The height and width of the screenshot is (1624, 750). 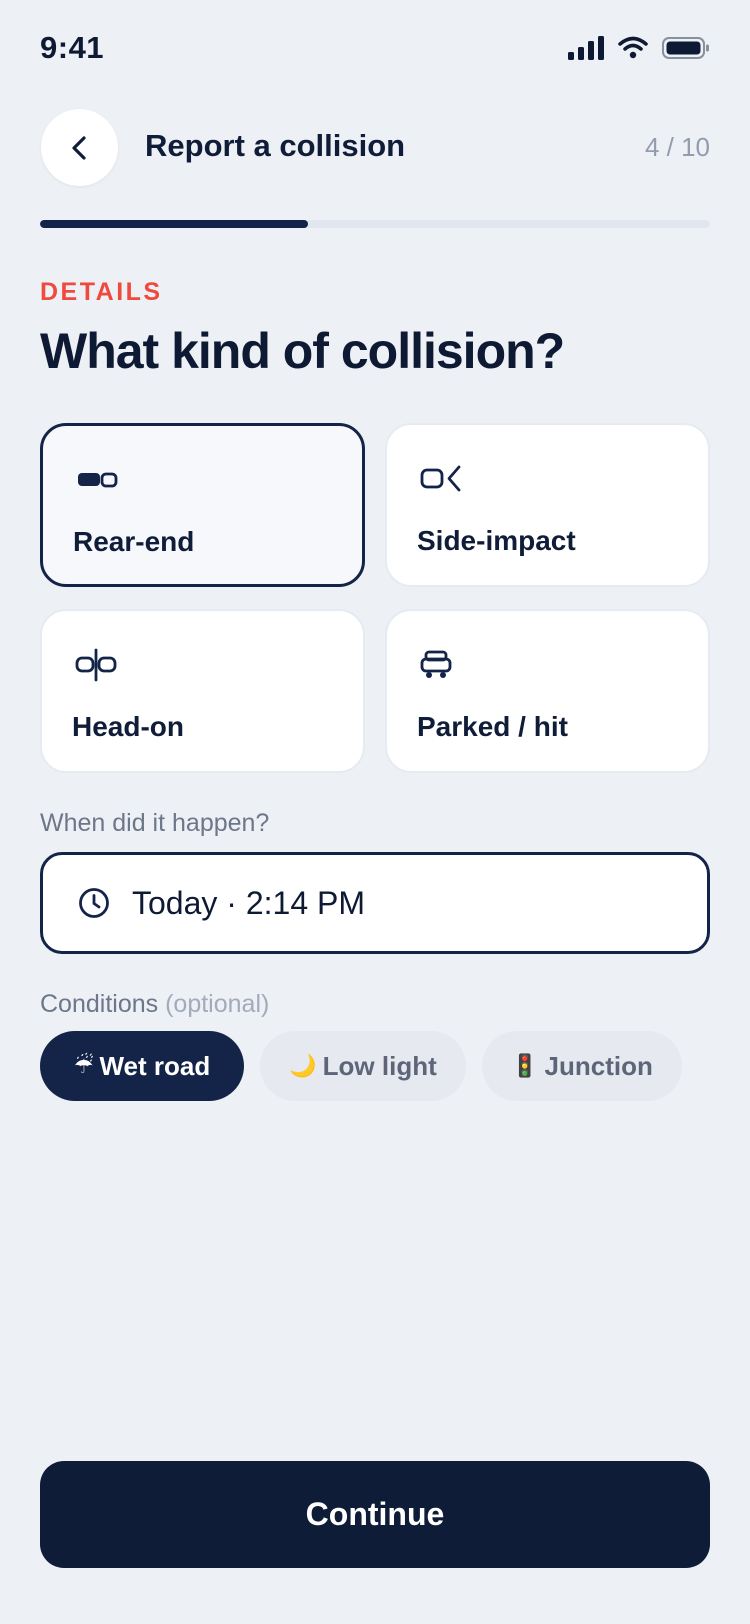 What do you see at coordinates (98, 480) in the screenshot?
I see `rear-end-icon` at bounding box center [98, 480].